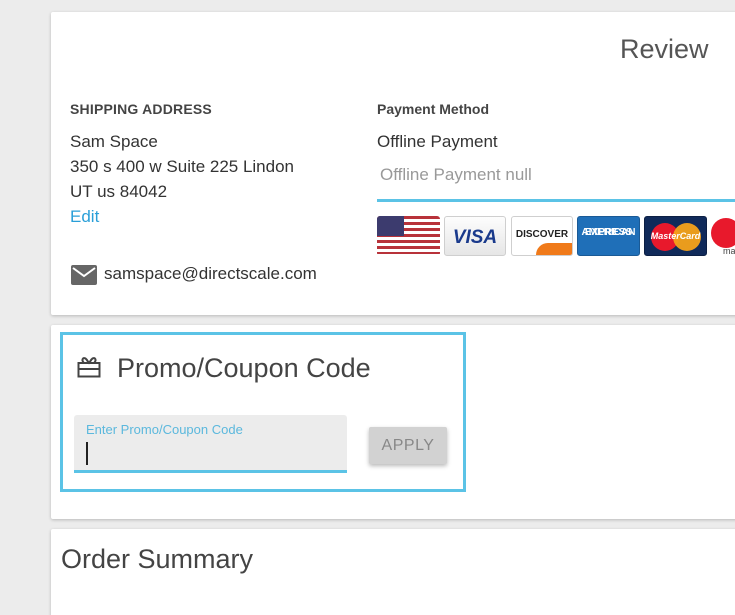 Image resolution: width=735 pixels, height=615 pixels. I want to click on gift-icon, so click(89, 367).